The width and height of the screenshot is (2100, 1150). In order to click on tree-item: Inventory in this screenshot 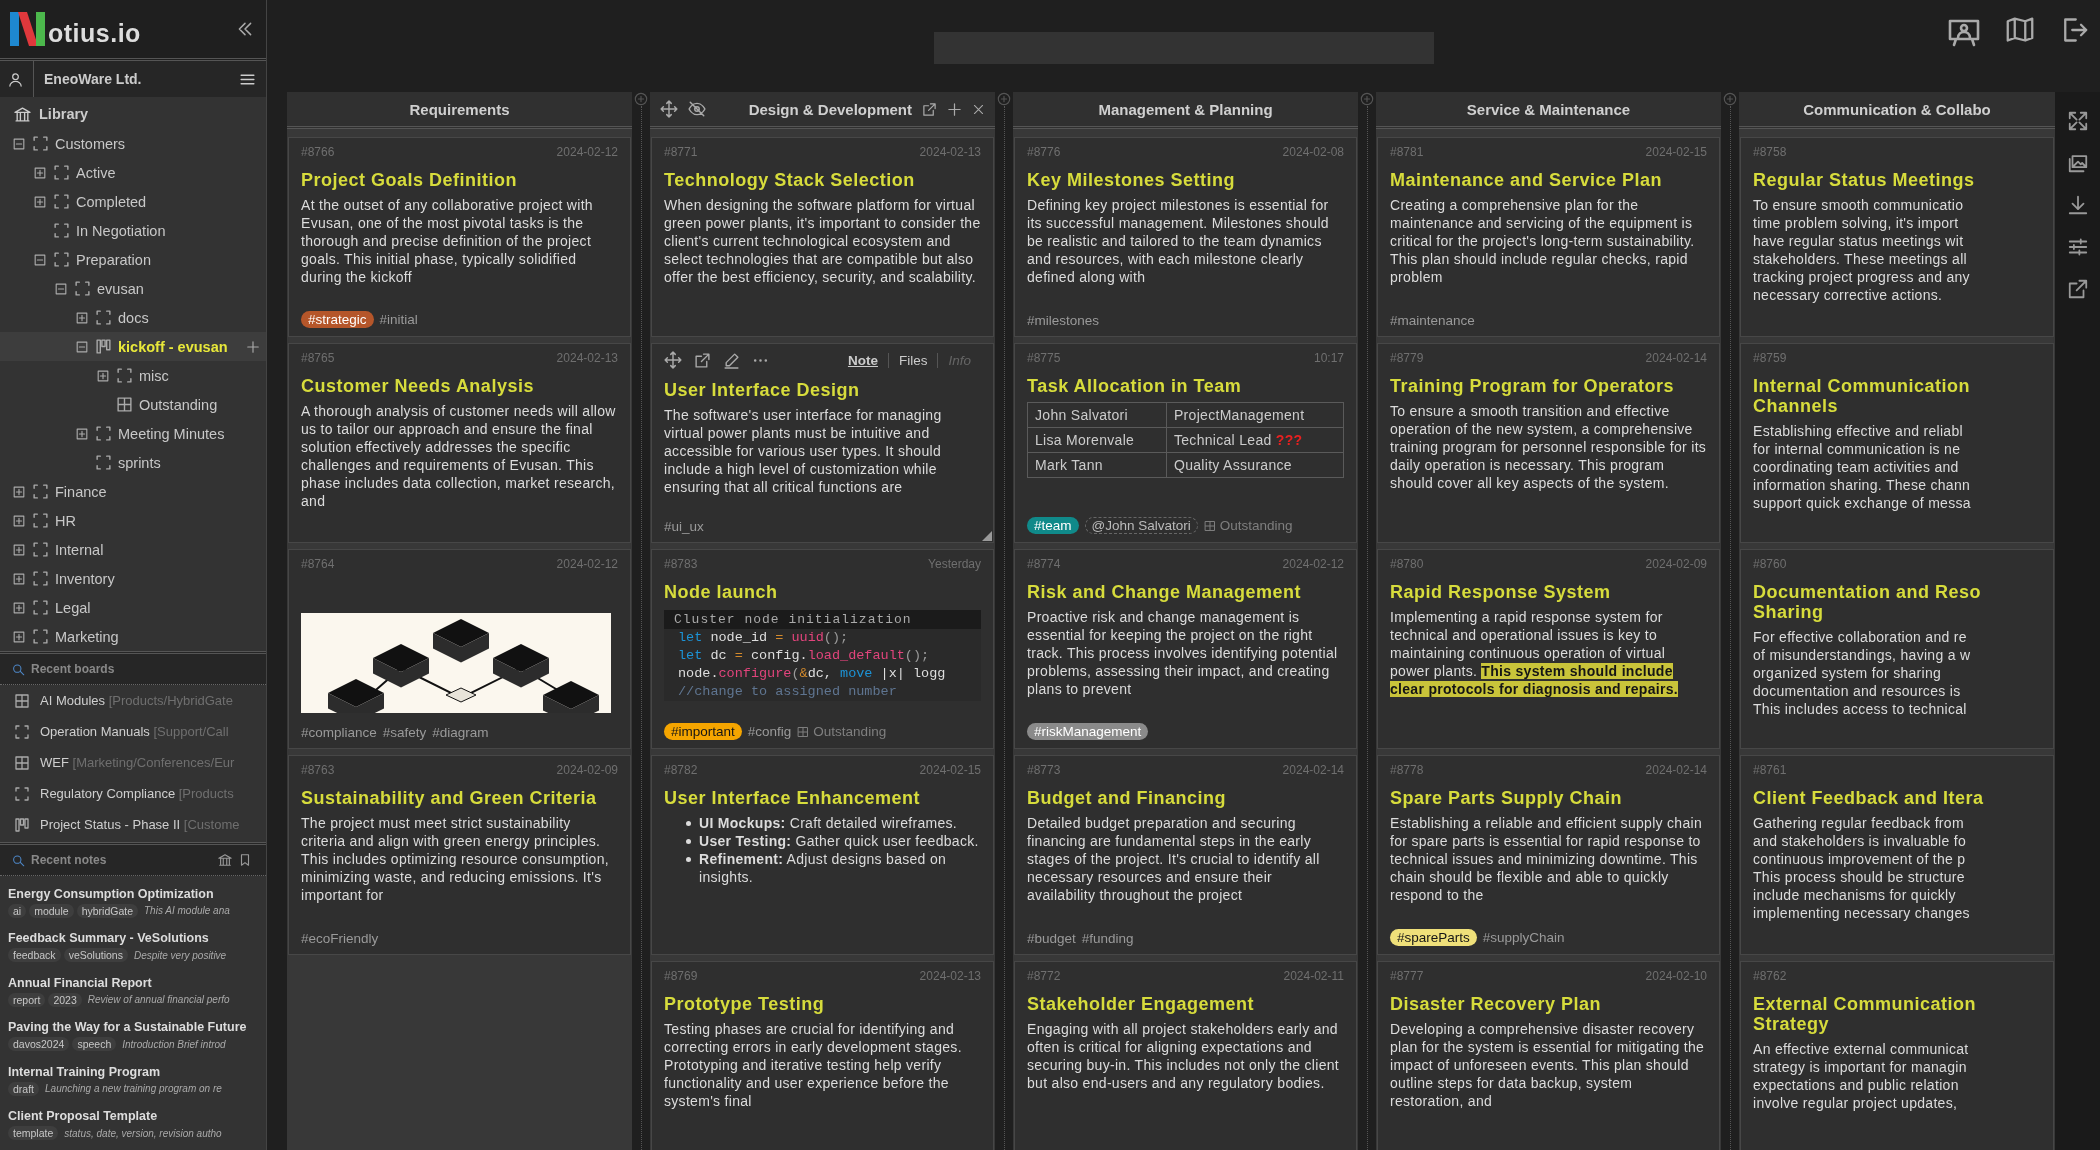, I will do `click(133, 578)`.